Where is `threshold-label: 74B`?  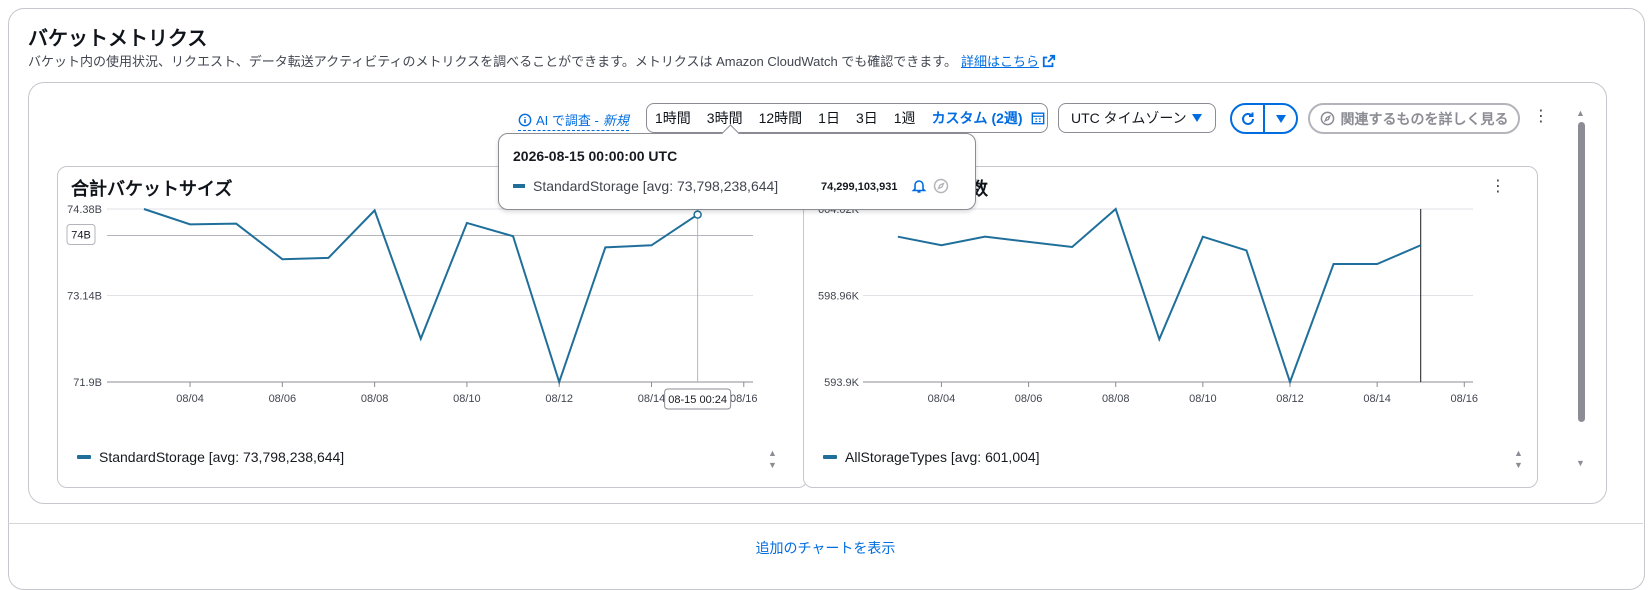
threshold-label: 74B is located at coordinates (81, 236).